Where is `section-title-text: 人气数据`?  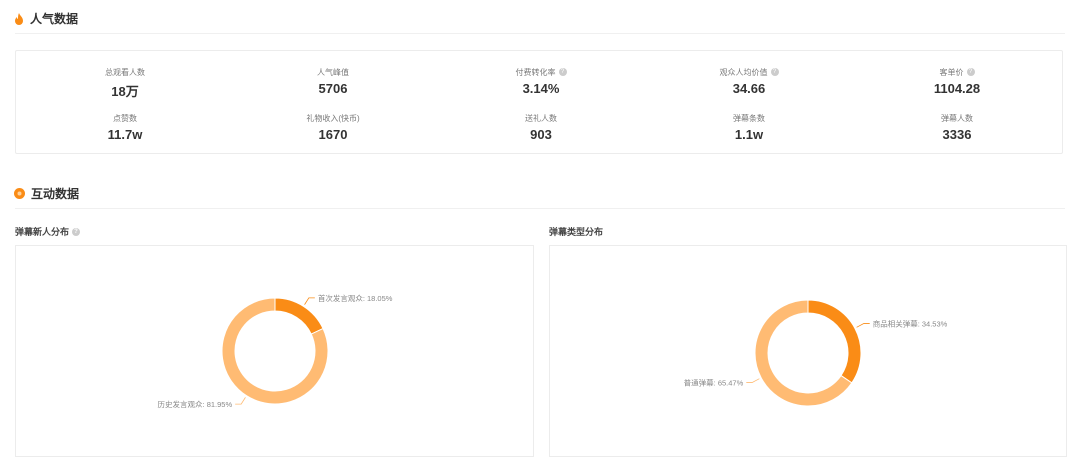 section-title-text: 人气数据 is located at coordinates (54, 19).